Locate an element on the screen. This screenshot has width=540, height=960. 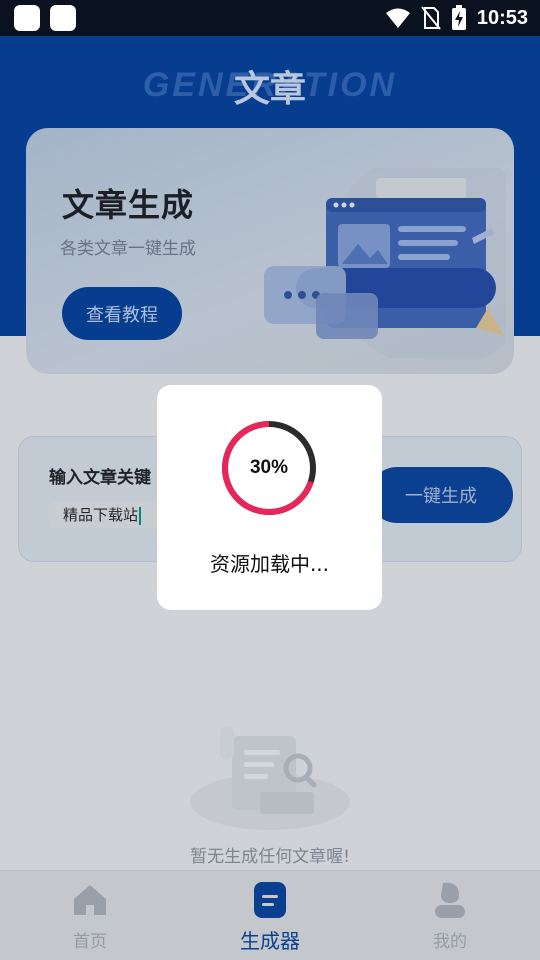
status-icons: 10:53 is located at coordinates (456, 18).